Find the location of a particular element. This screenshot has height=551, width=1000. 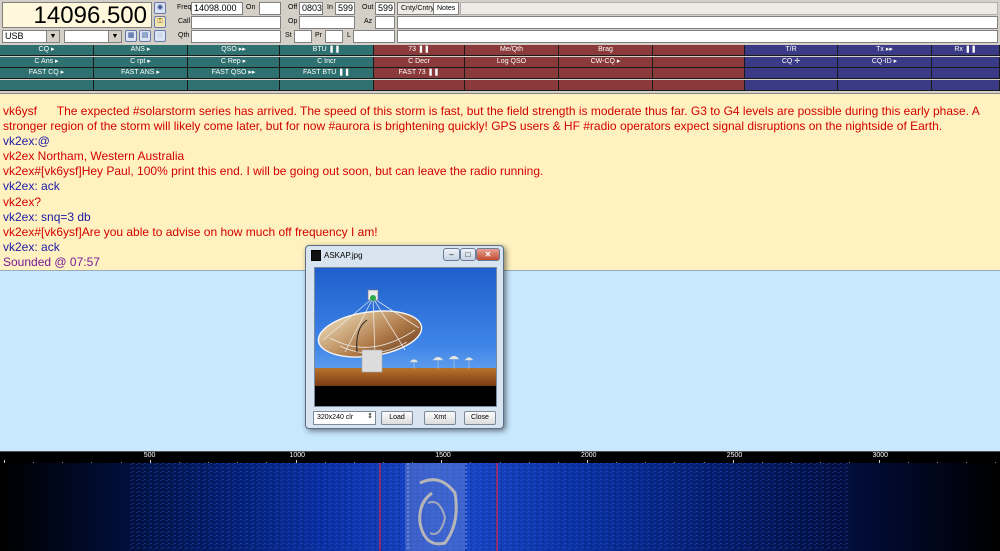

macro-button: C Ans ▸ is located at coordinates (47, 62).